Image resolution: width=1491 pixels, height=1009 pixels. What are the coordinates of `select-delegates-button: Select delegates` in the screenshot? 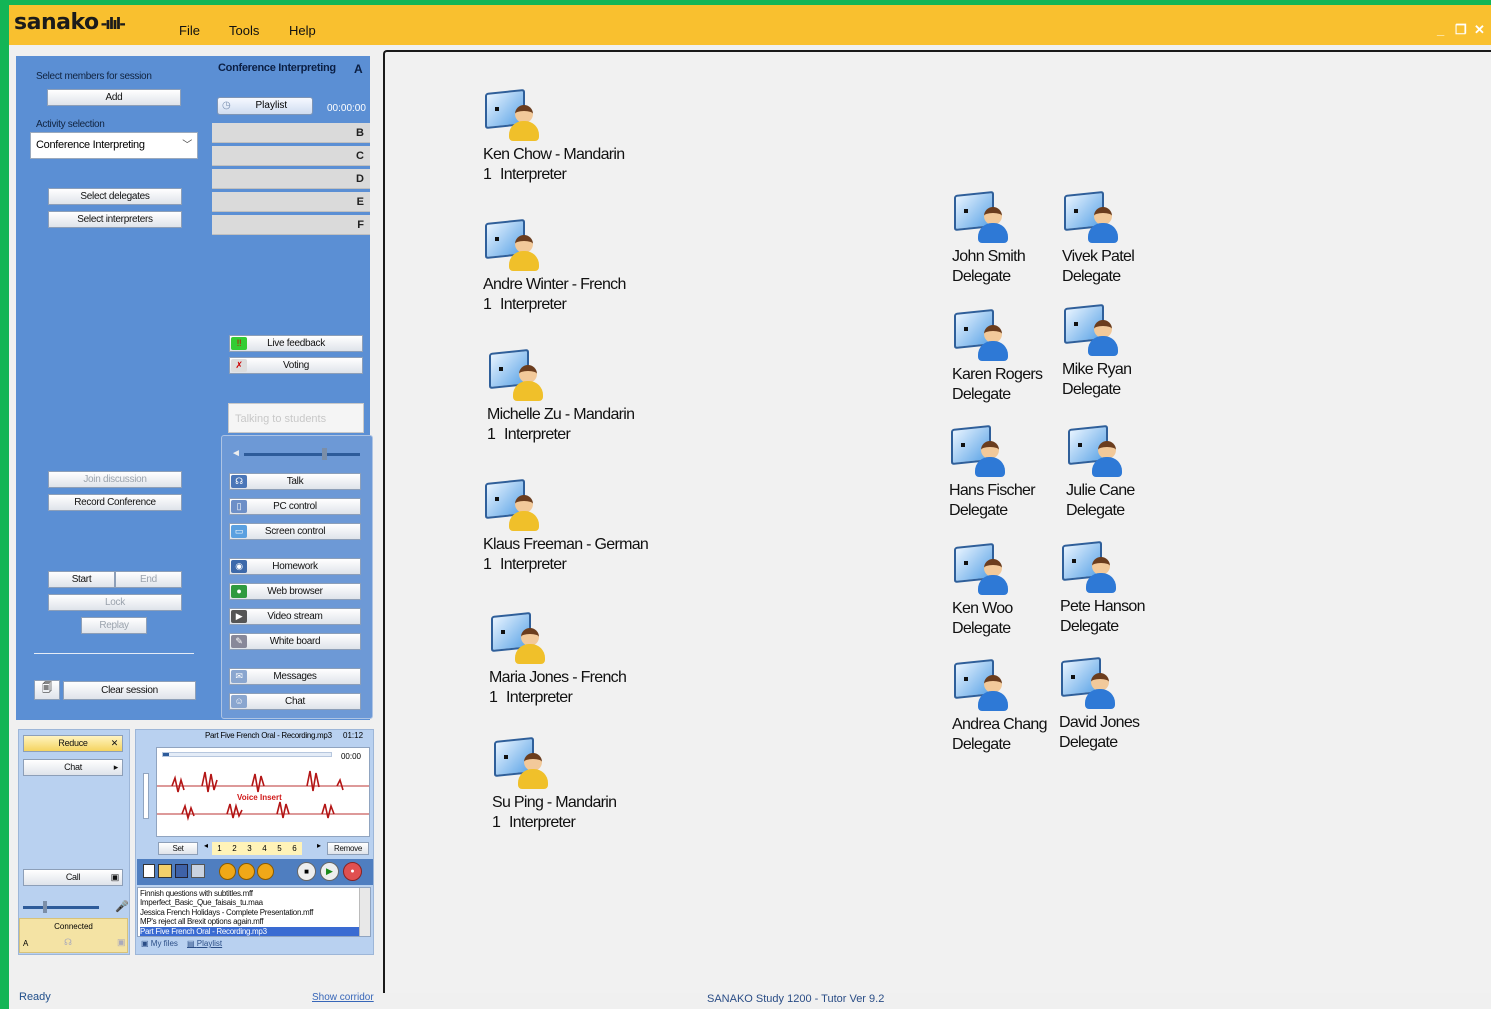 It's located at (115, 196).